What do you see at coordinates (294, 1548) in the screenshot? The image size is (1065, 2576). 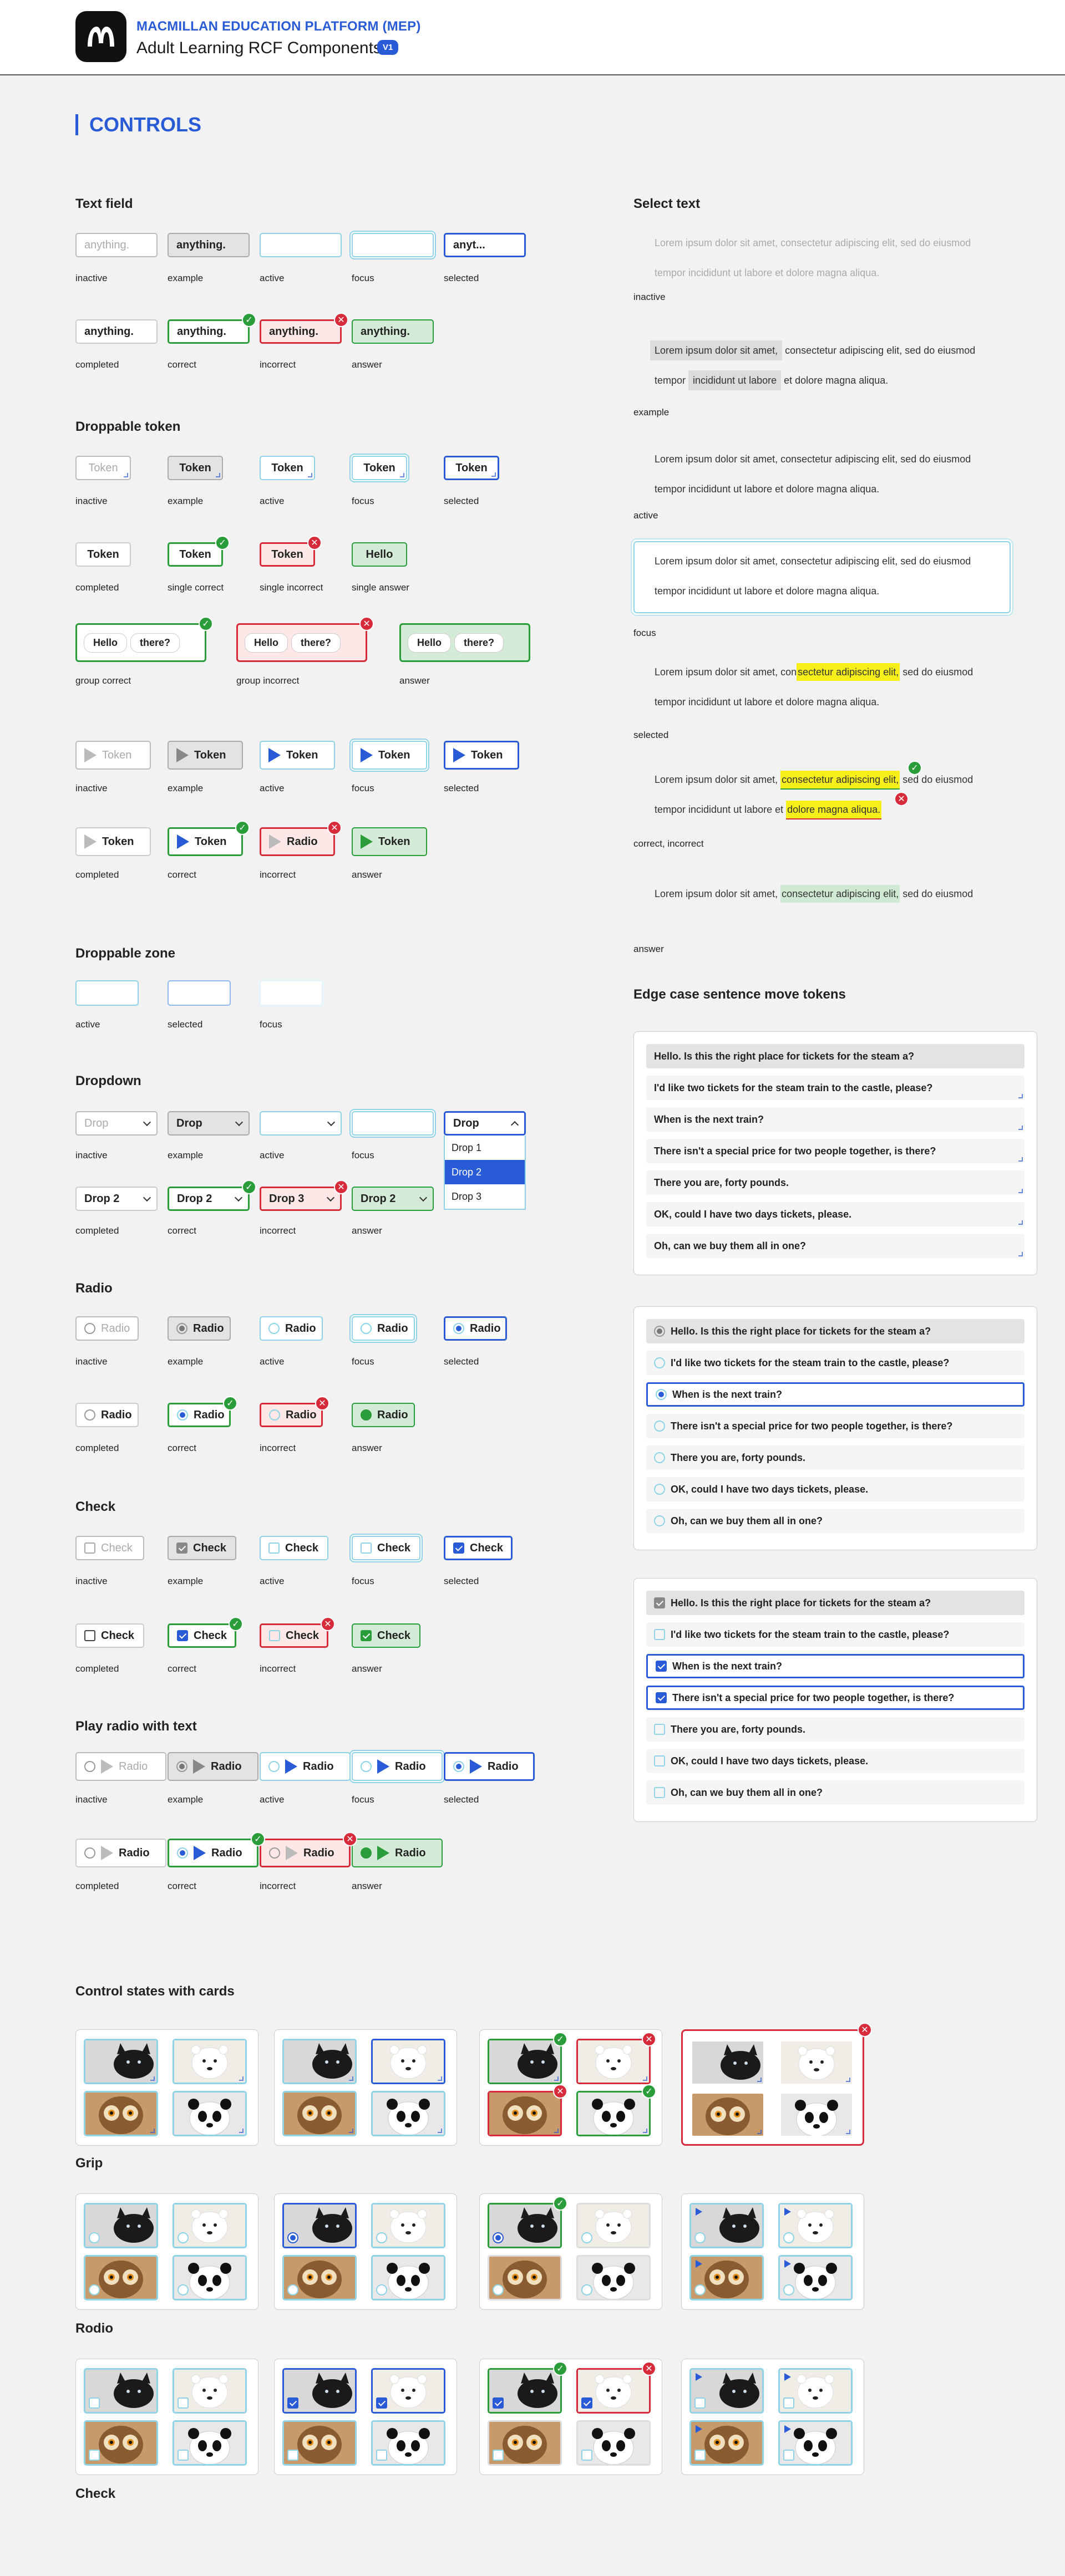 I see `check-ac-2: Check` at bounding box center [294, 1548].